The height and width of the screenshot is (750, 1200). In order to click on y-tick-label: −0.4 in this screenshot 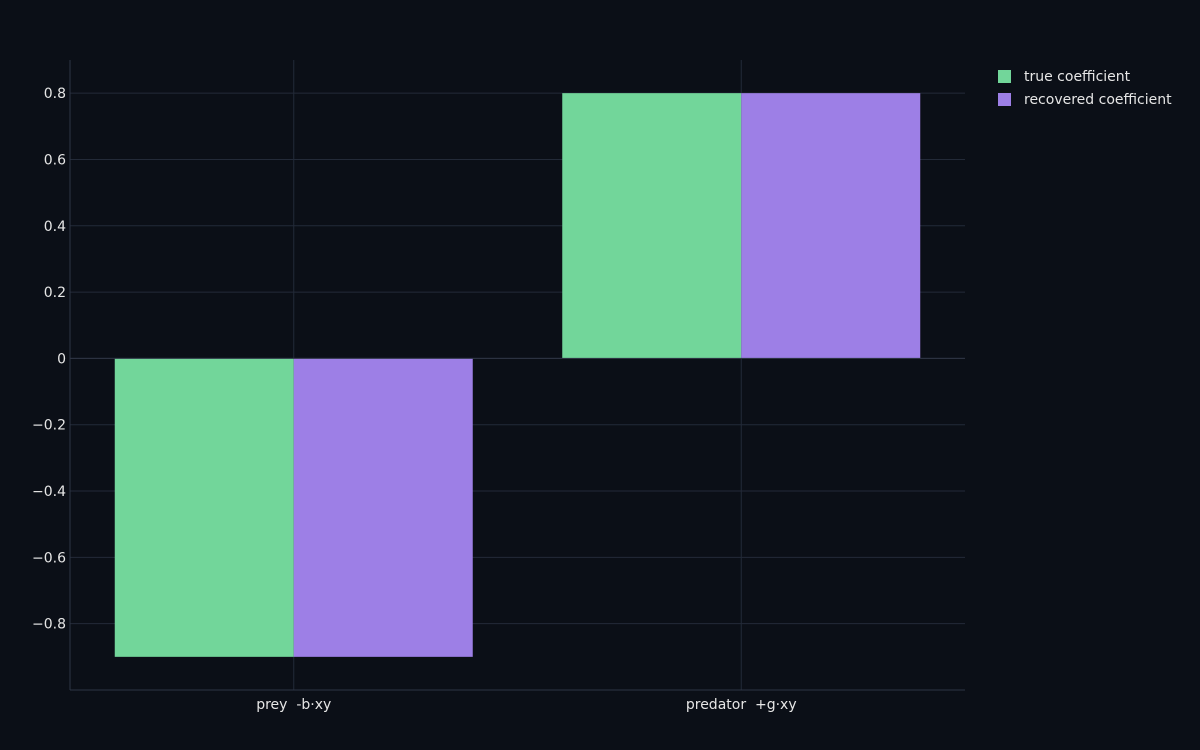, I will do `click(49, 492)`.